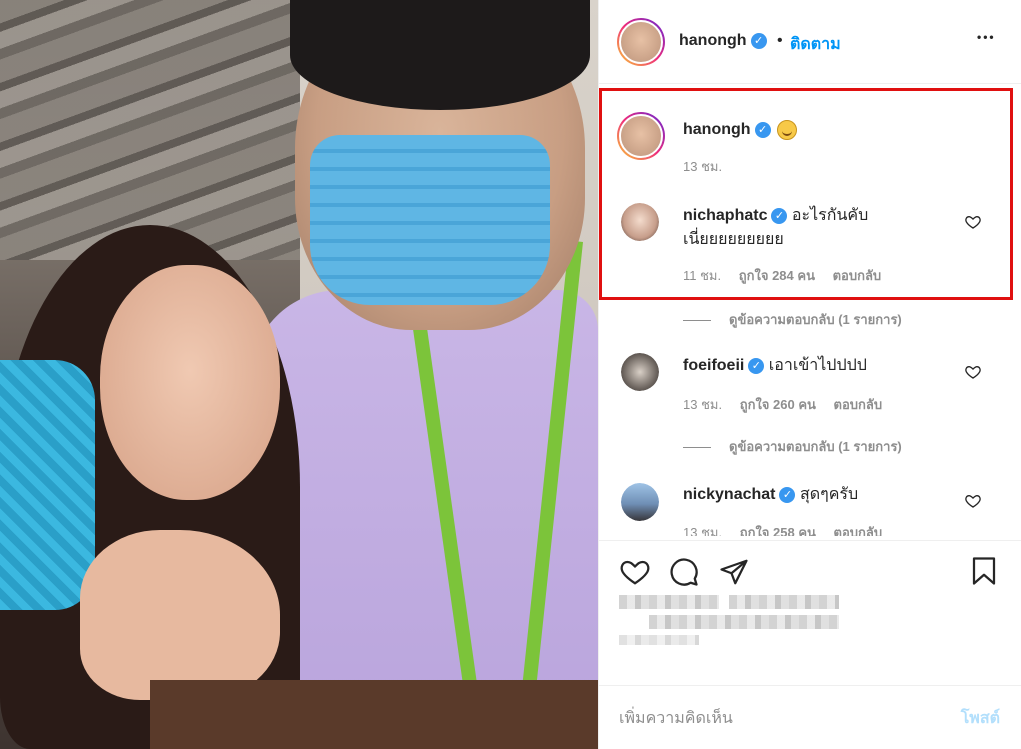 This screenshot has height=749, width=1021. Describe the element at coordinates (430, 220) in the screenshot. I see `photo-face-mask` at that location.